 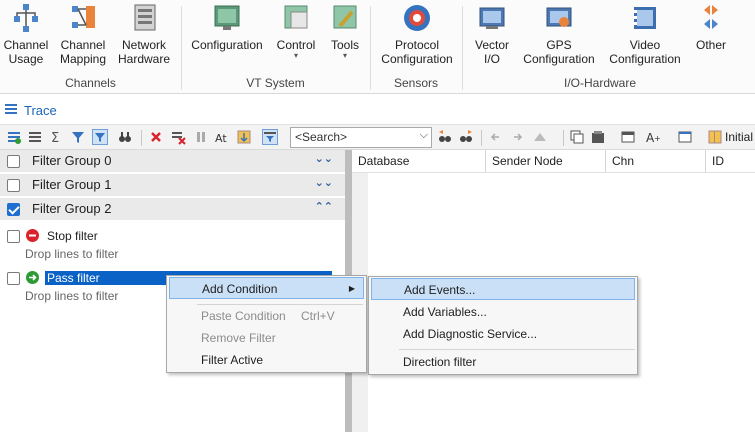 What do you see at coordinates (715, 137) in the screenshot?
I see `column-icon` at bounding box center [715, 137].